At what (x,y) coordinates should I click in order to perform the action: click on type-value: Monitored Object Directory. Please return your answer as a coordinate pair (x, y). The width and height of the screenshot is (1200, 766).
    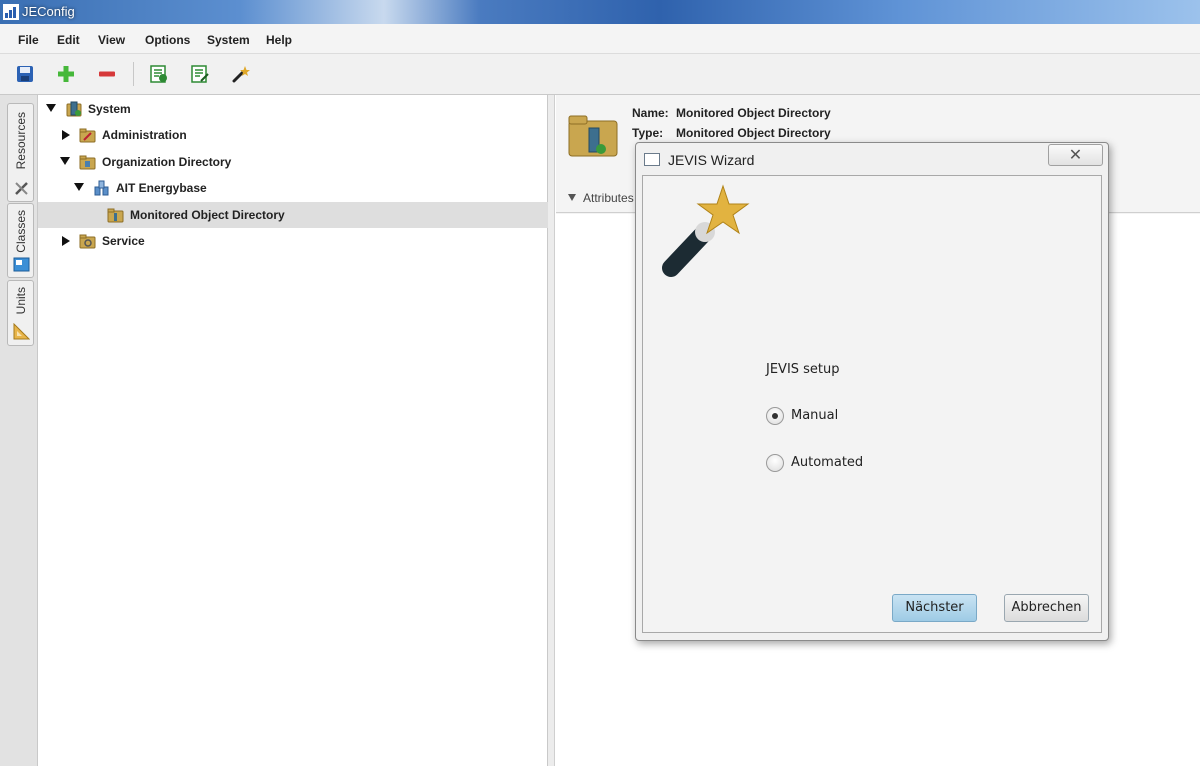
    Looking at the image, I should click on (753, 133).